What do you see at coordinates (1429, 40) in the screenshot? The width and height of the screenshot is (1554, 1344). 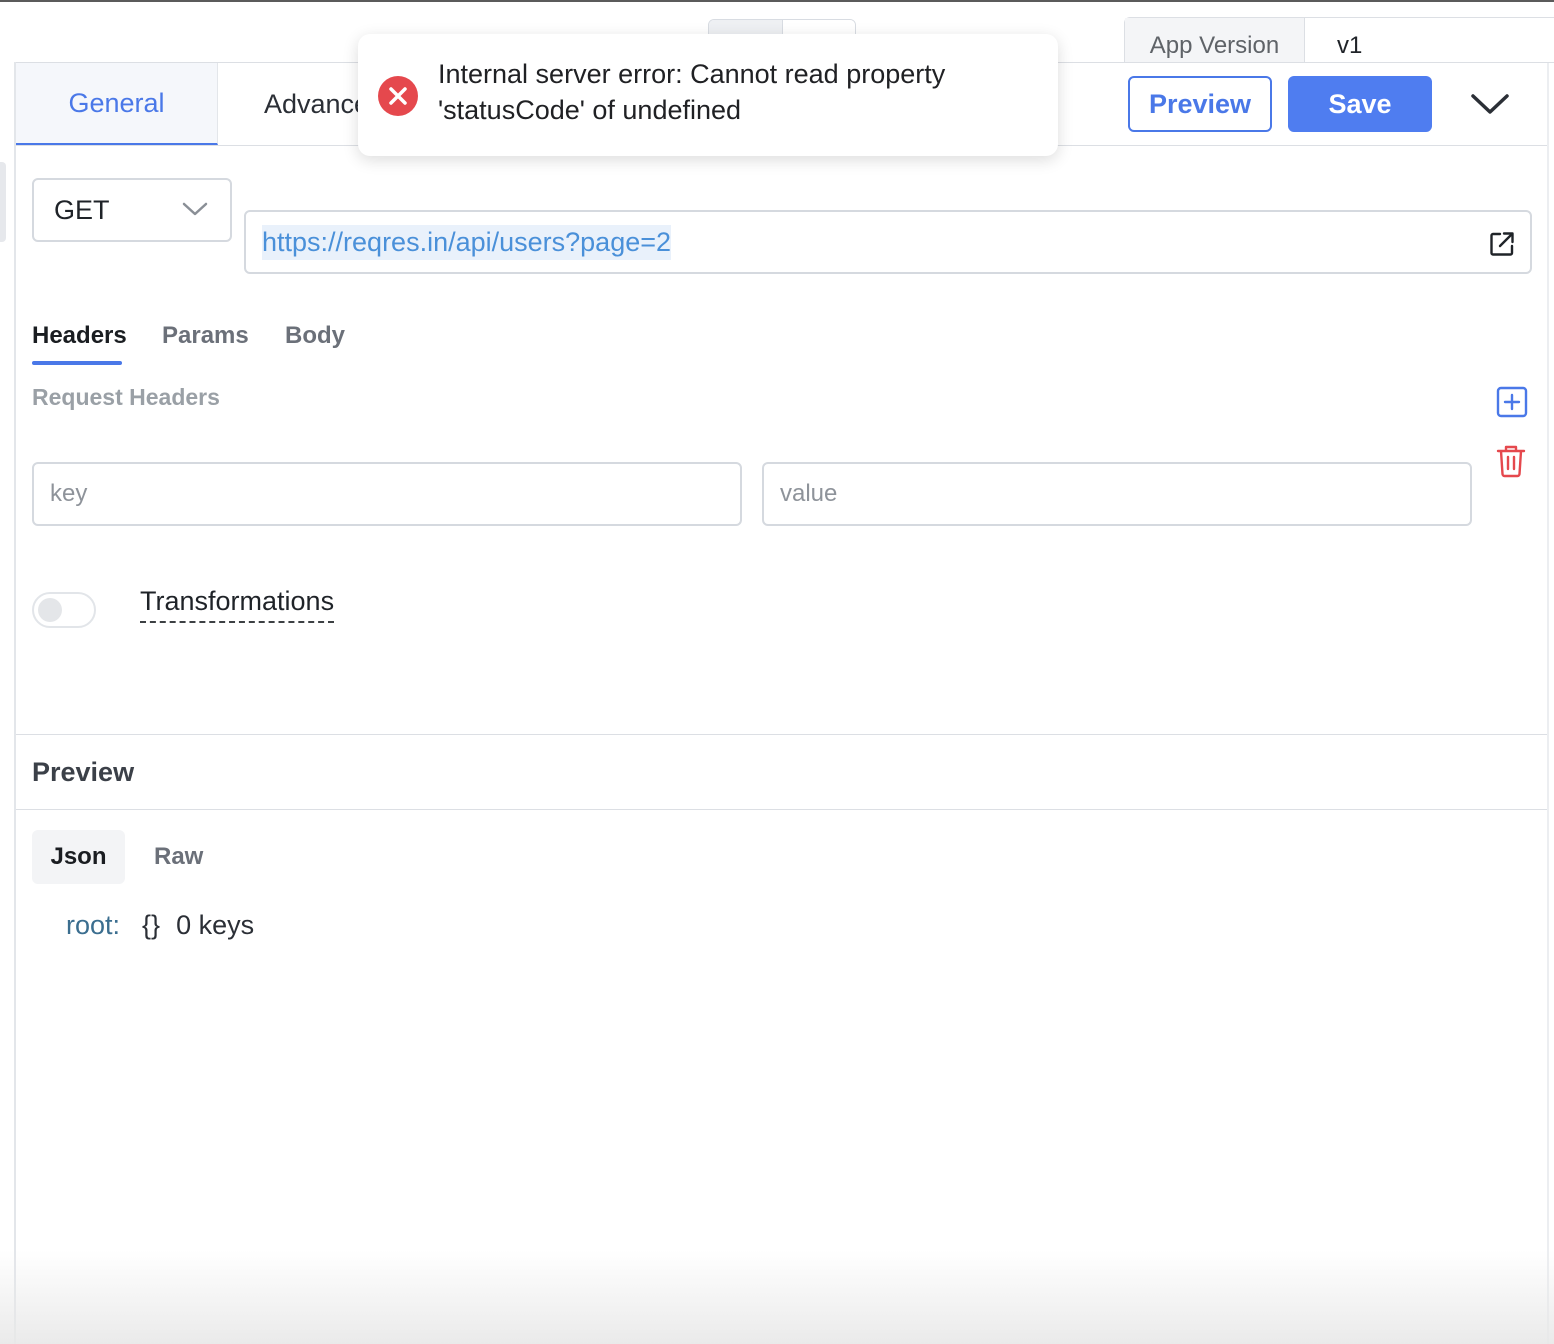 I see `app-version-value: v1` at bounding box center [1429, 40].